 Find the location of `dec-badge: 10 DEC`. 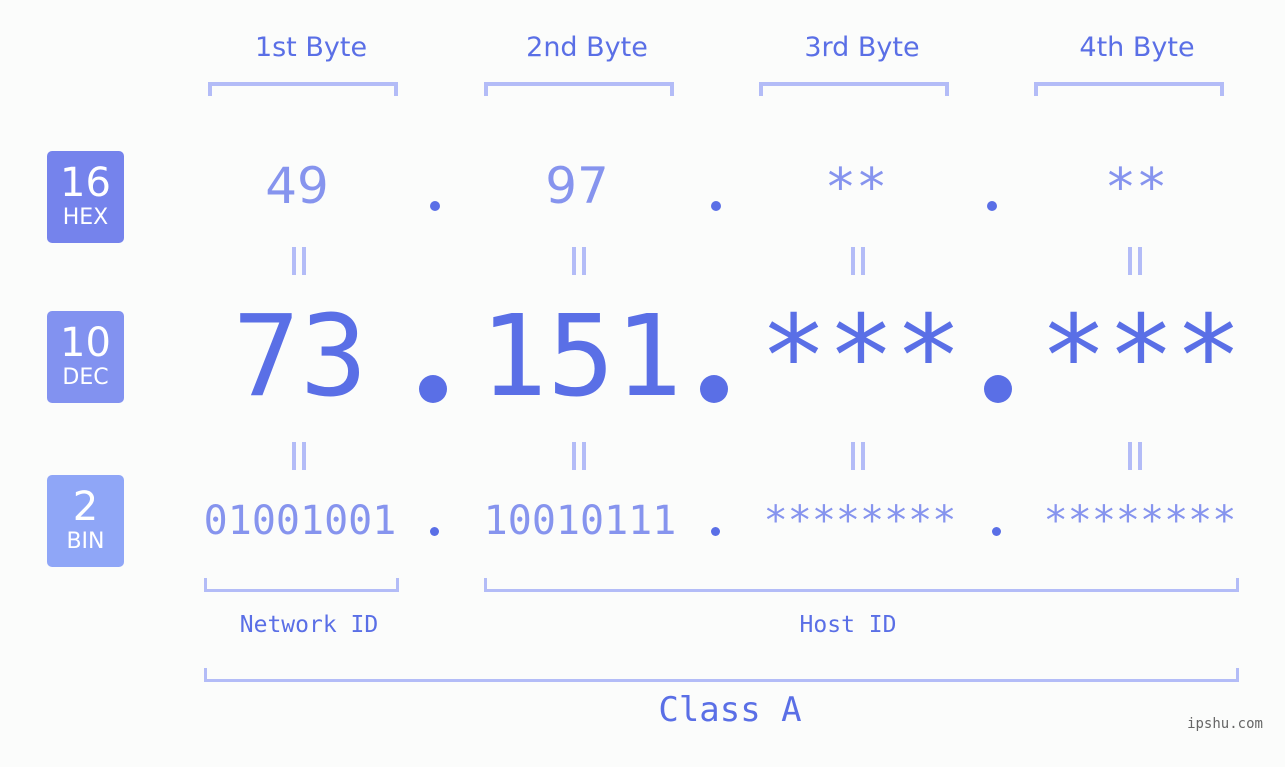

dec-badge: 10 DEC is located at coordinates (85, 357).